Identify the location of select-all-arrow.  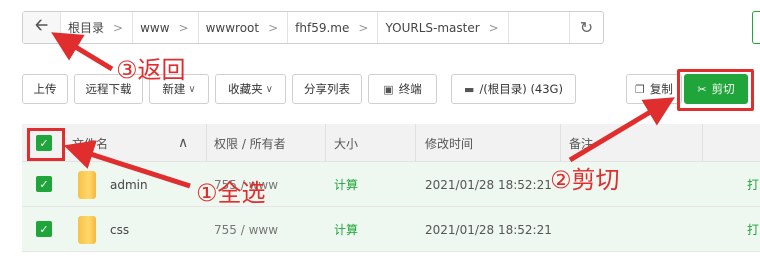
(127, 164).